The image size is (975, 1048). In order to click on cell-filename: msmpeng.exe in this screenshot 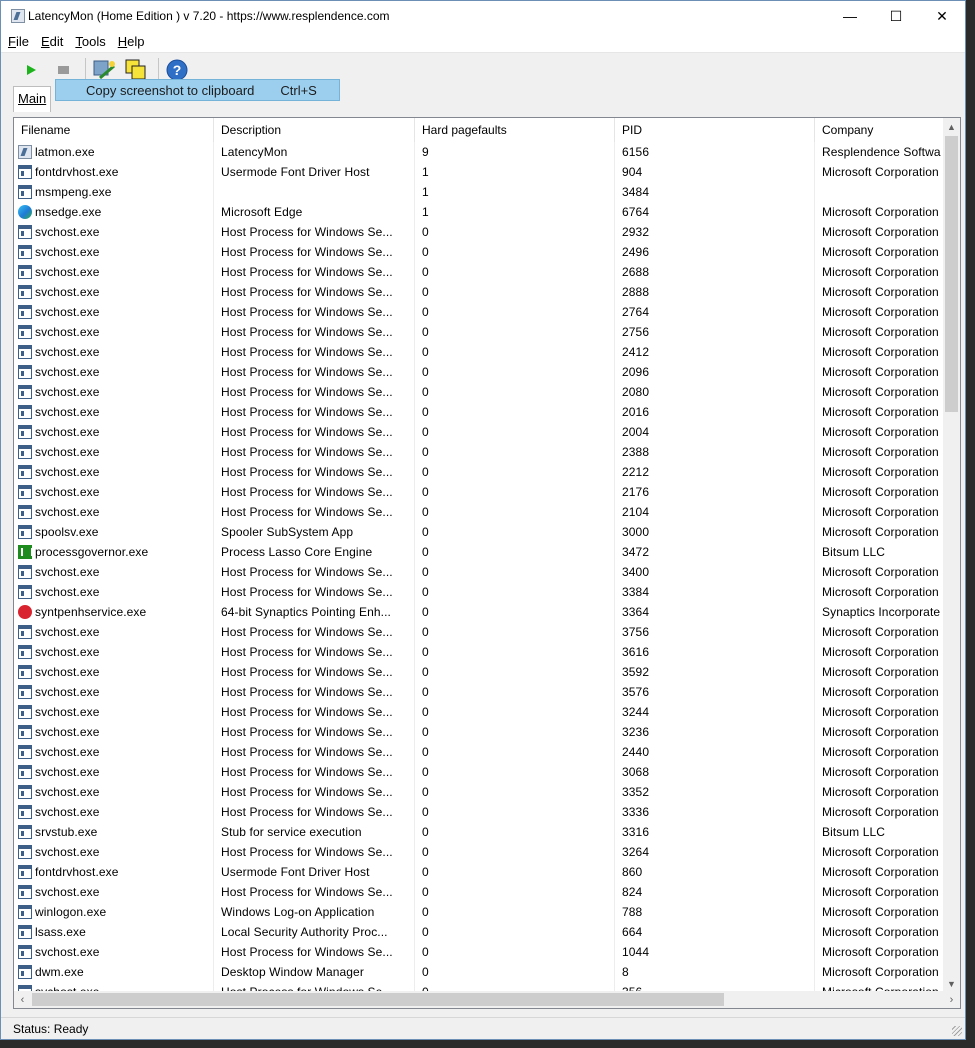, I will do `click(114, 192)`.